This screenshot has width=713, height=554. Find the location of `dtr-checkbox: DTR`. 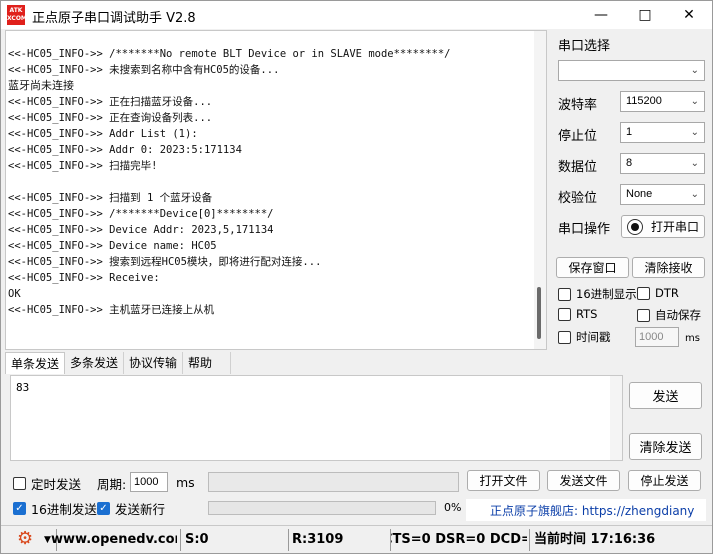

dtr-checkbox: DTR is located at coordinates (658, 293).